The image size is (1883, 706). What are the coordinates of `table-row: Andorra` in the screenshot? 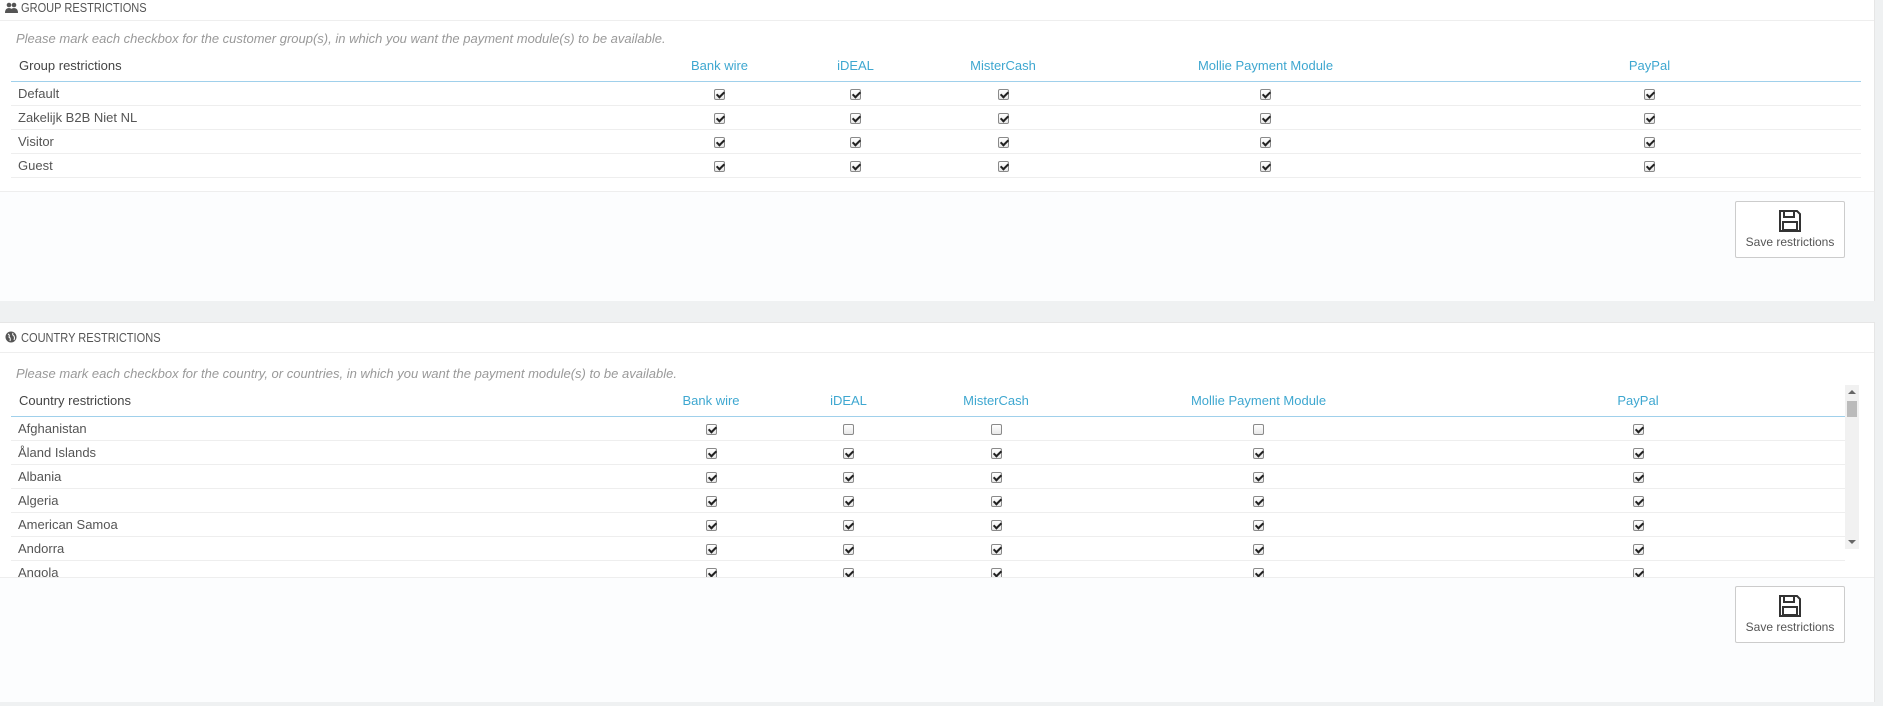 It's located at (928, 548).